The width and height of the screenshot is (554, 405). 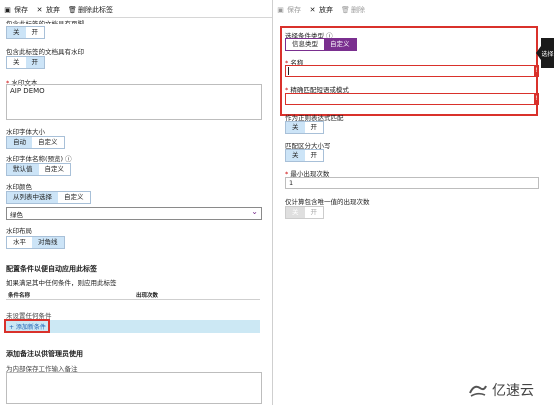 What do you see at coordinates (412, 99) in the screenshot?
I see `match-input: !` at bounding box center [412, 99].